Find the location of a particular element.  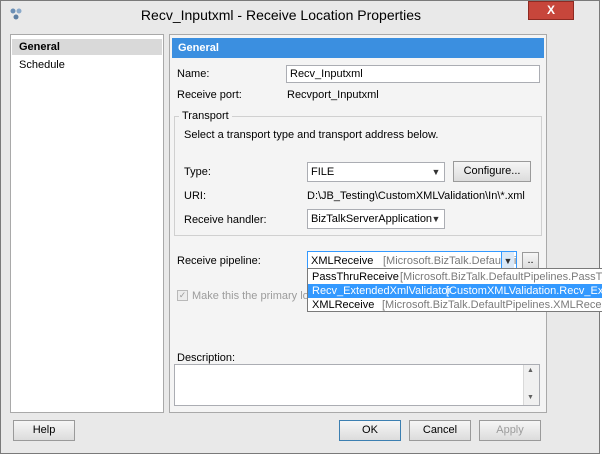

transport-type-value: FILE is located at coordinates (323, 172).